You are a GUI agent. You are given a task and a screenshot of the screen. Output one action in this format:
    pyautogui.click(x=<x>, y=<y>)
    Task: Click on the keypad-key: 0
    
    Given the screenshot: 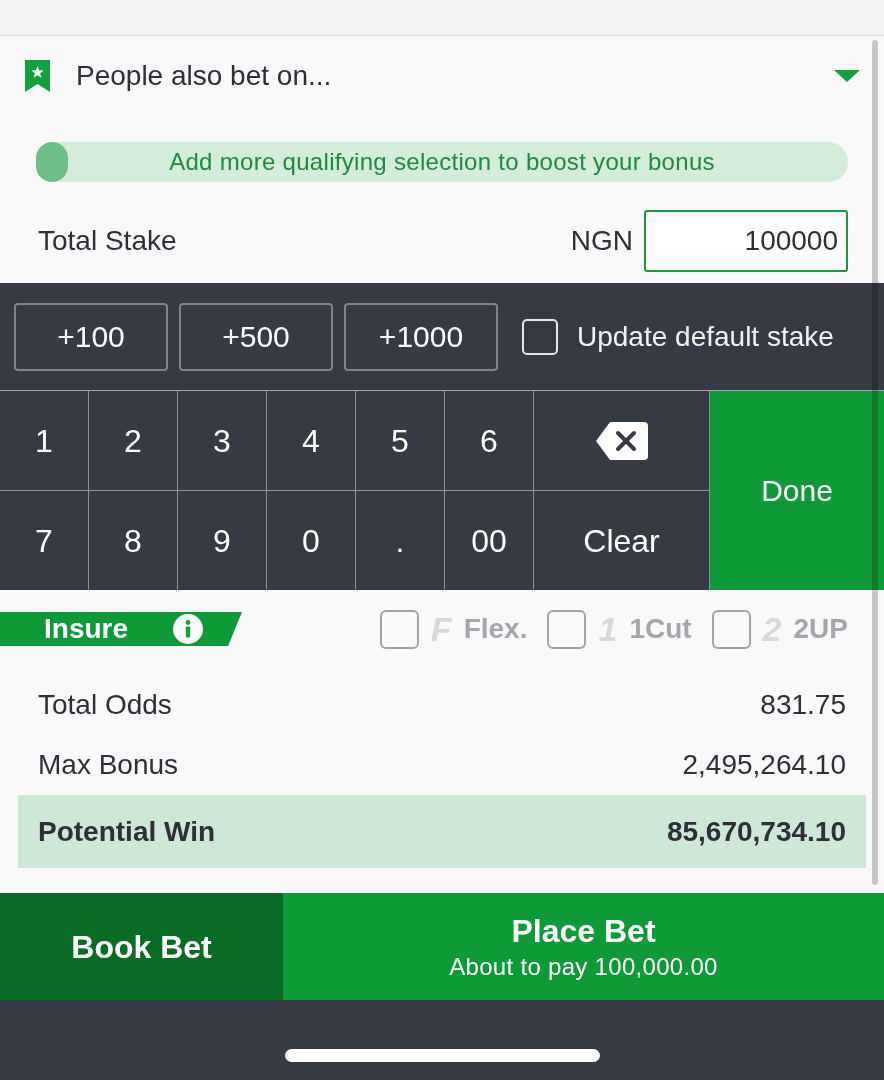 What is the action you would take?
    pyautogui.click(x=311, y=540)
    